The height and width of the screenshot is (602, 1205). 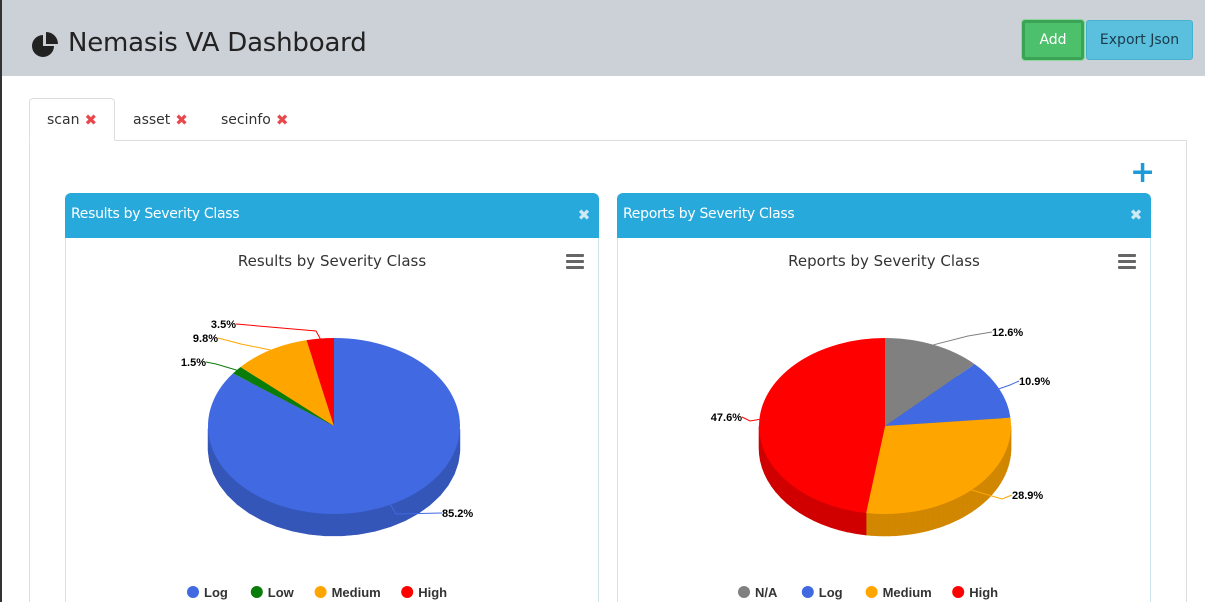 What do you see at coordinates (246, 119) in the screenshot?
I see `tab-label: secinfo` at bounding box center [246, 119].